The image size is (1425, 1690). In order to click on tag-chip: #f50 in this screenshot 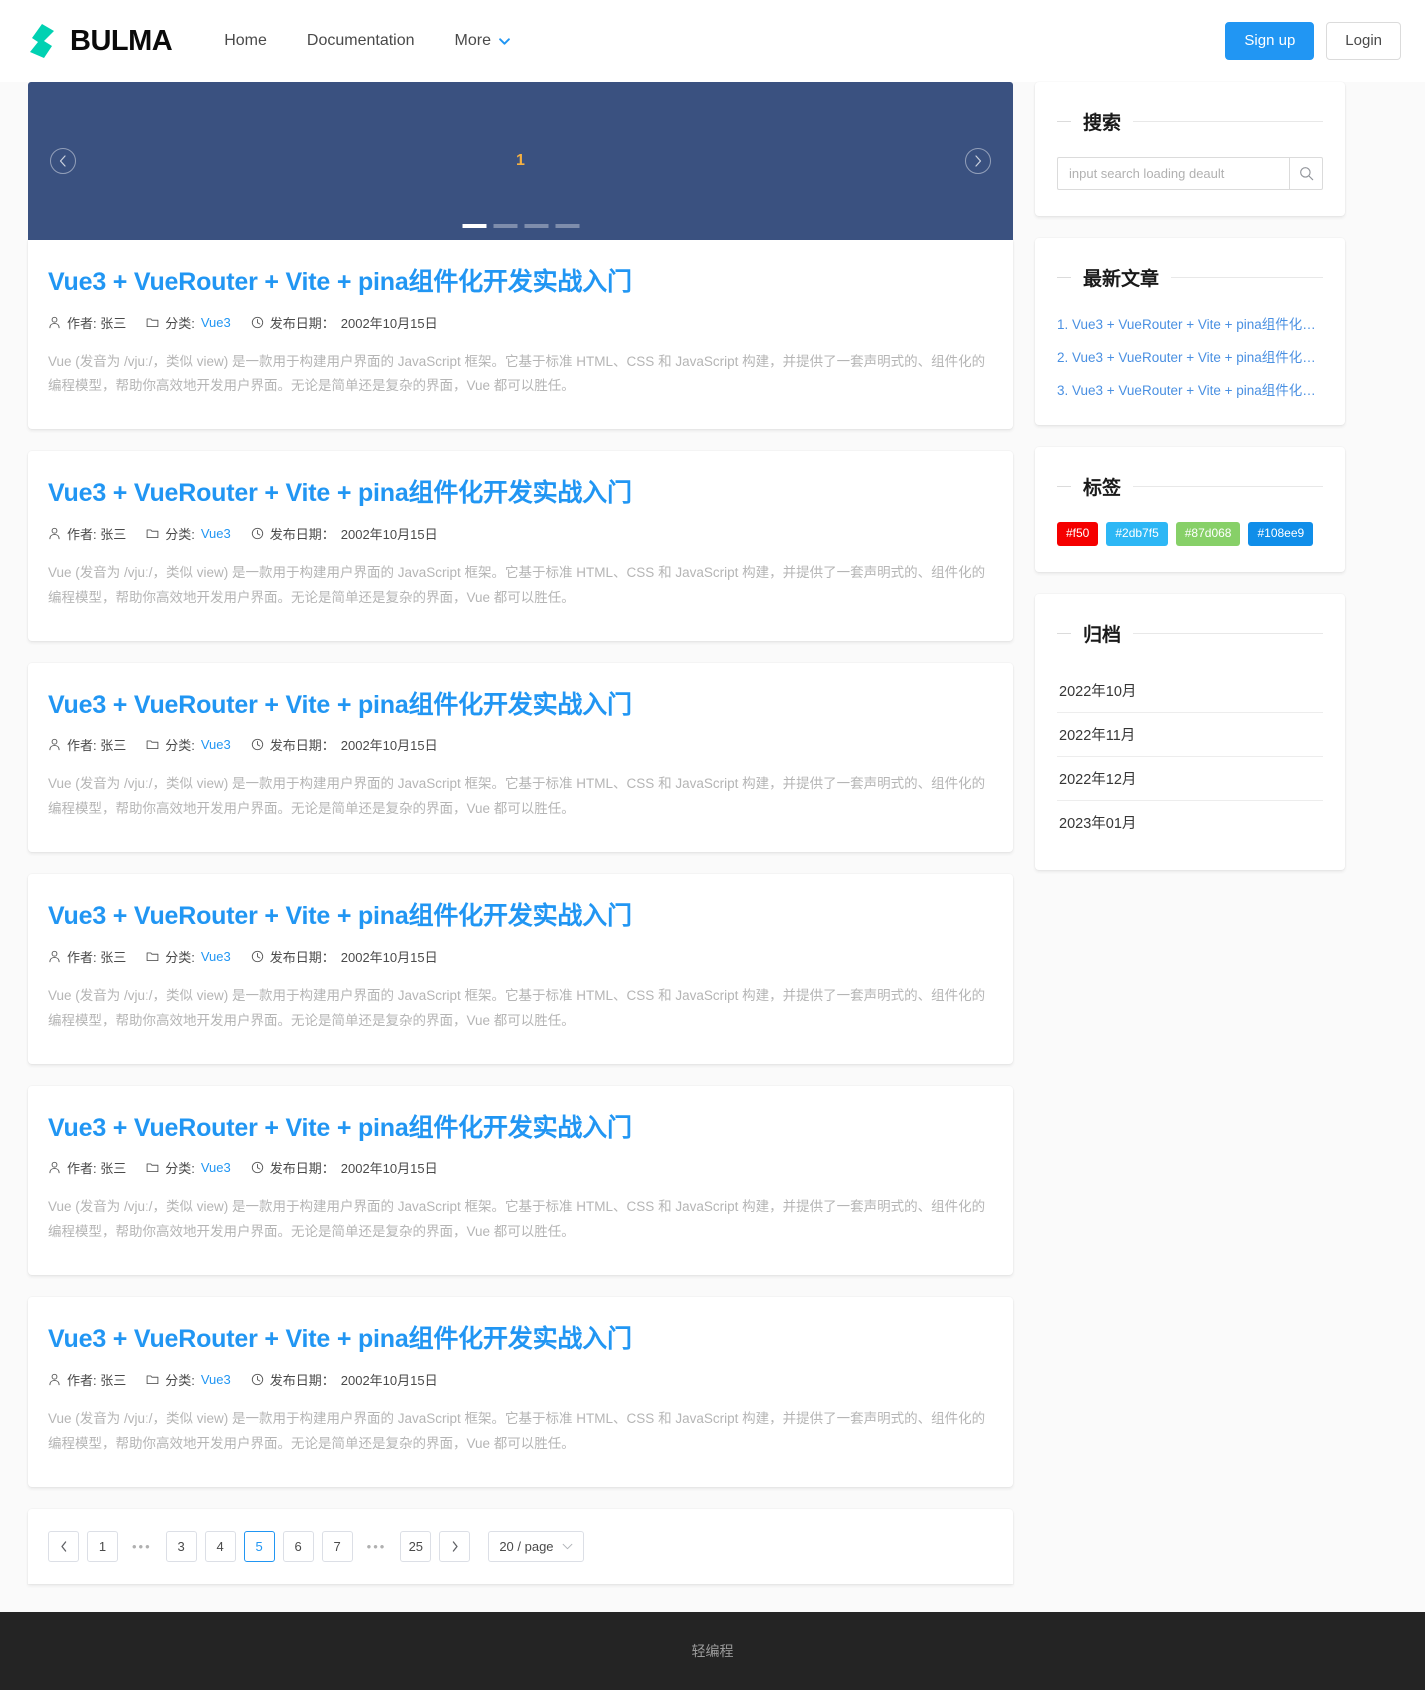, I will do `click(1078, 534)`.